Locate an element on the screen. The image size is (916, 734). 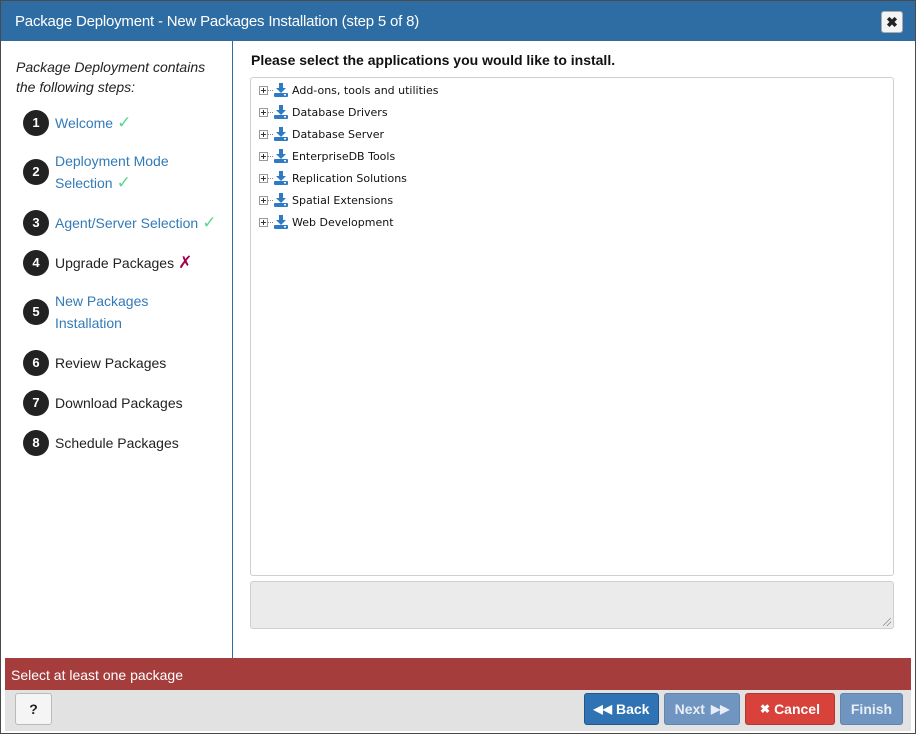
step-label: Schedule Packages is located at coordinates (117, 443).